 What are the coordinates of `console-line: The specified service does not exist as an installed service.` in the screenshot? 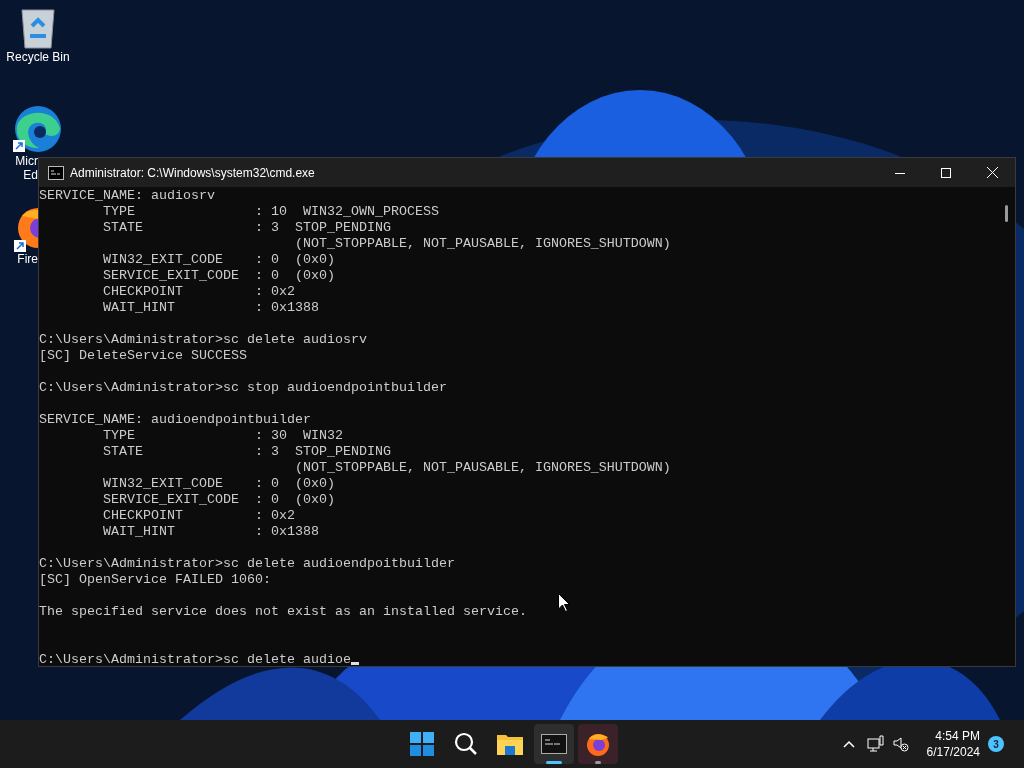 It's located at (283, 611).